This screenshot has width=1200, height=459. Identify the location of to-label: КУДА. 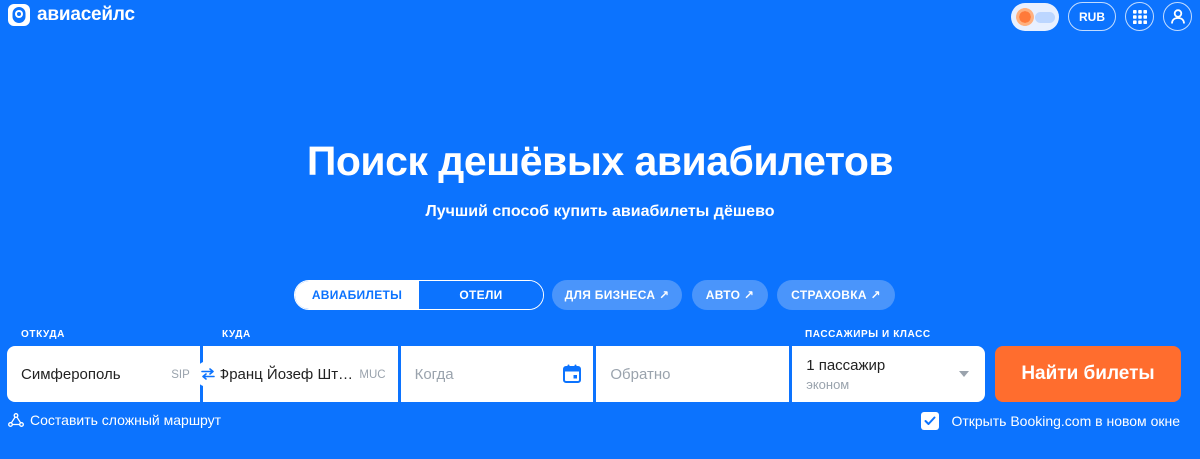
(236, 334).